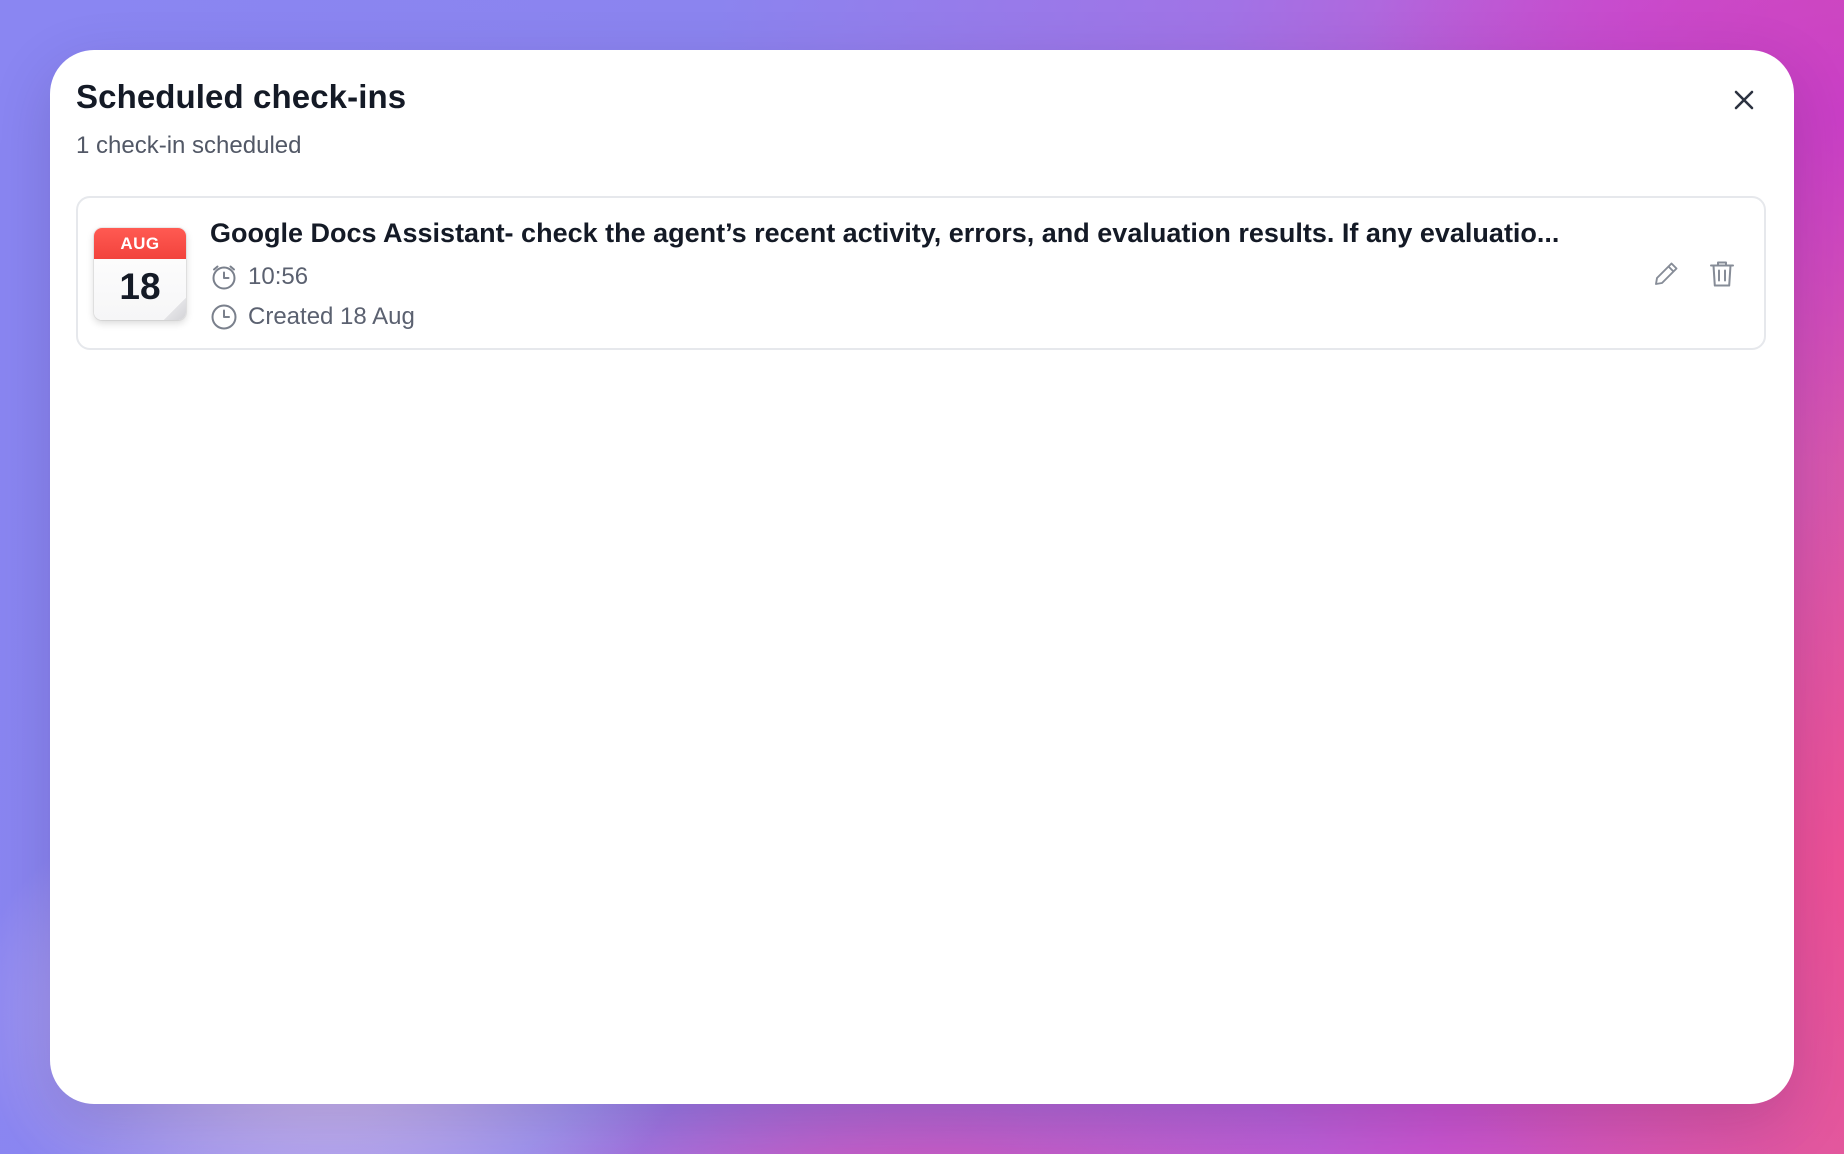 This screenshot has width=1844, height=1154. I want to click on dialog-title: Scheduled check-ins, so click(241, 96).